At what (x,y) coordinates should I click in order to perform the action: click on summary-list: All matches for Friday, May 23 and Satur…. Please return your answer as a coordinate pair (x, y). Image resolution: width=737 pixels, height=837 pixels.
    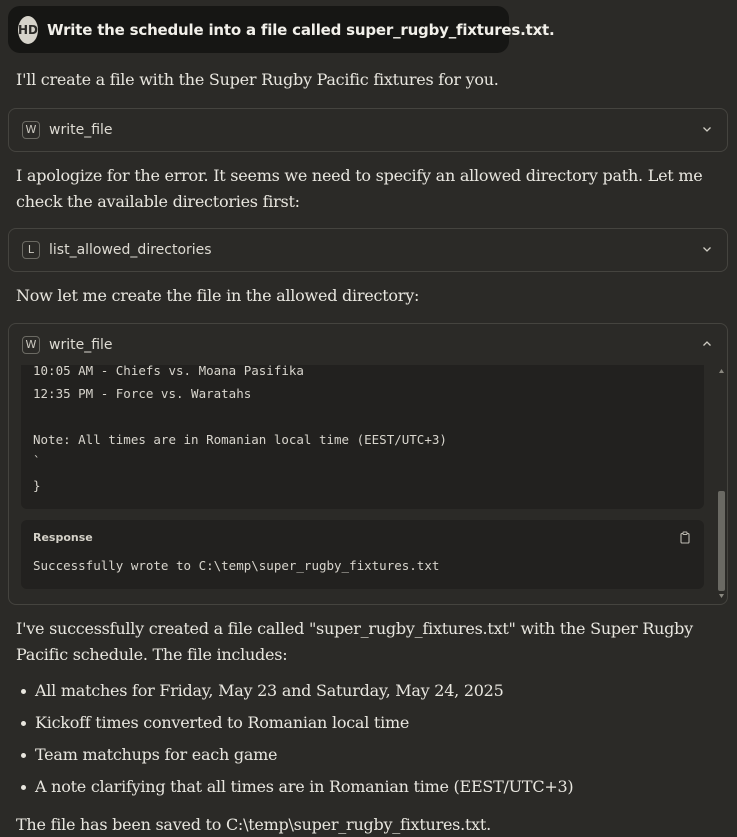
    Looking at the image, I should click on (361, 740).